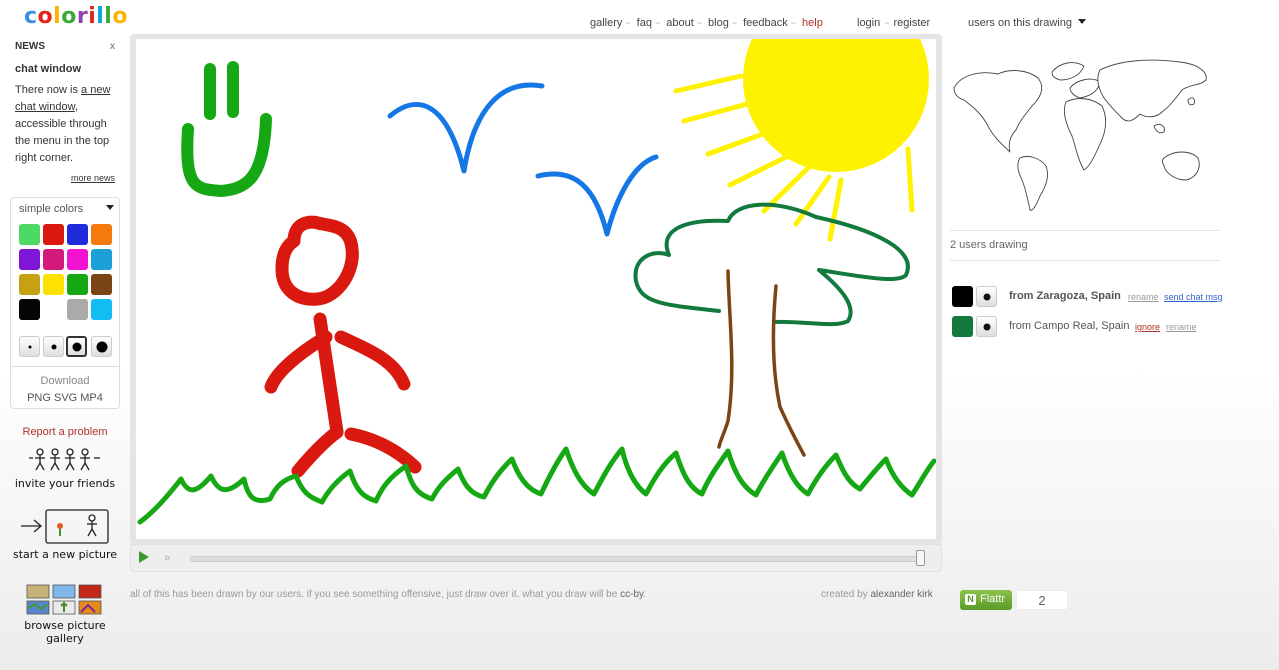  Describe the element at coordinates (555, 559) in the screenshot. I see `playback-slider` at that location.